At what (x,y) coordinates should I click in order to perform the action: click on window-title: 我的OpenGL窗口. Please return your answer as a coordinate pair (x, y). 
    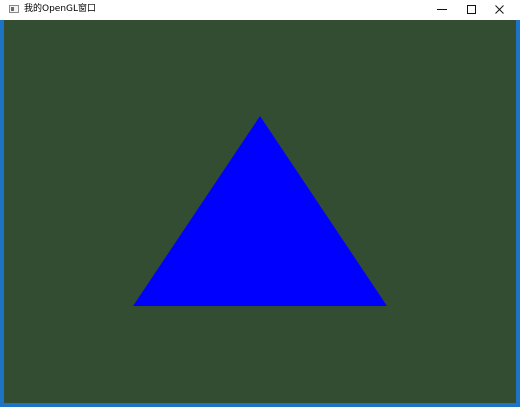
    Looking at the image, I should click on (60, 9).